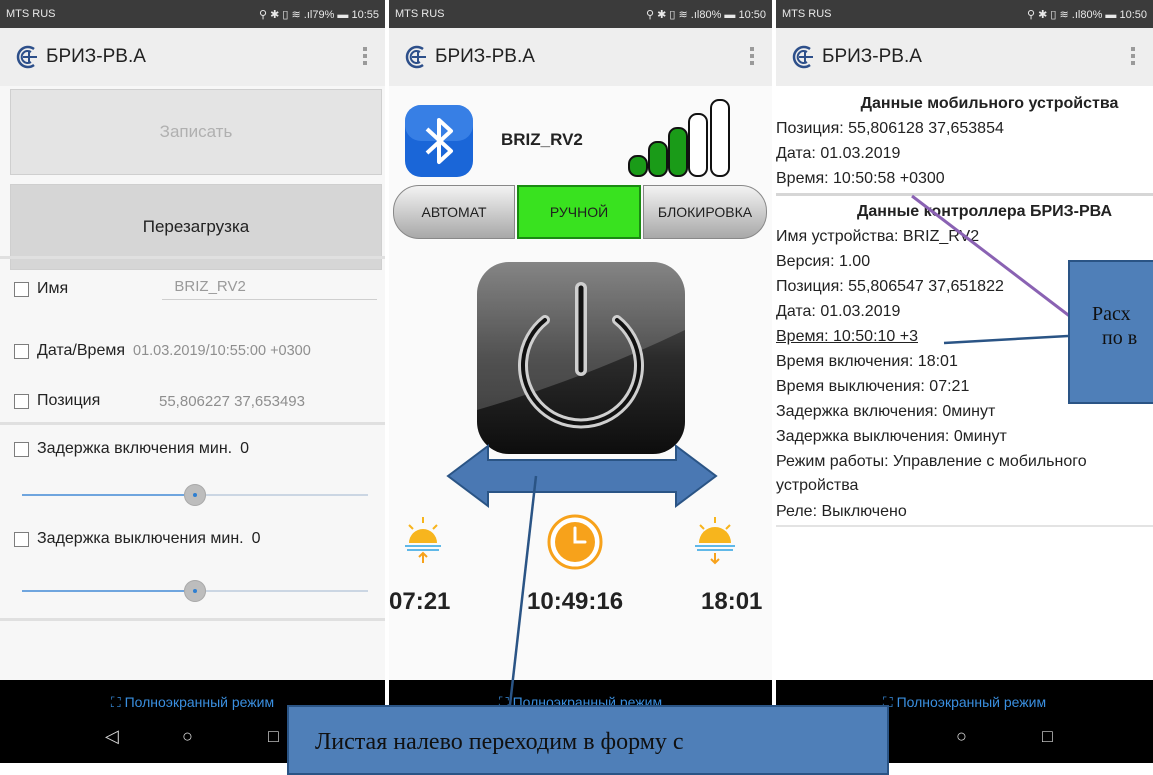 The height and width of the screenshot is (775, 1153). What do you see at coordinates (1120, 338) in the screenshot?
I see `right-callout-line2: по в` at bounding box center [1120, 338].